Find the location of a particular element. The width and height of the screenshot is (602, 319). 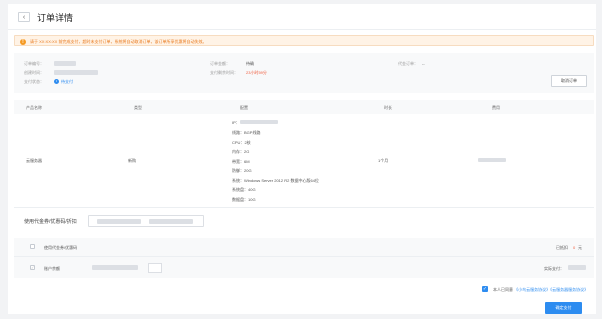

spec-data-disk: 数据盘：10G is located at coordinates (244, 199).